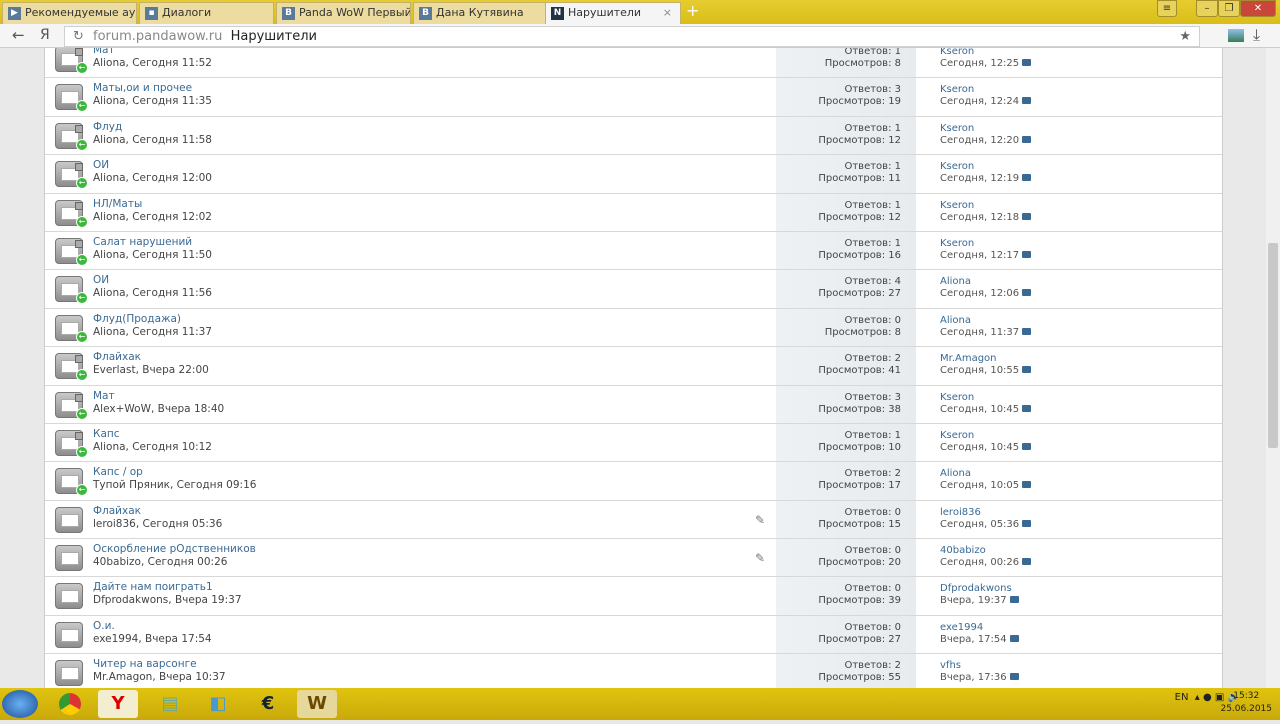  Describe the element at coordinates (142, 242) in the screenshot. I see `thread-title: Салат нарушений` at that location.